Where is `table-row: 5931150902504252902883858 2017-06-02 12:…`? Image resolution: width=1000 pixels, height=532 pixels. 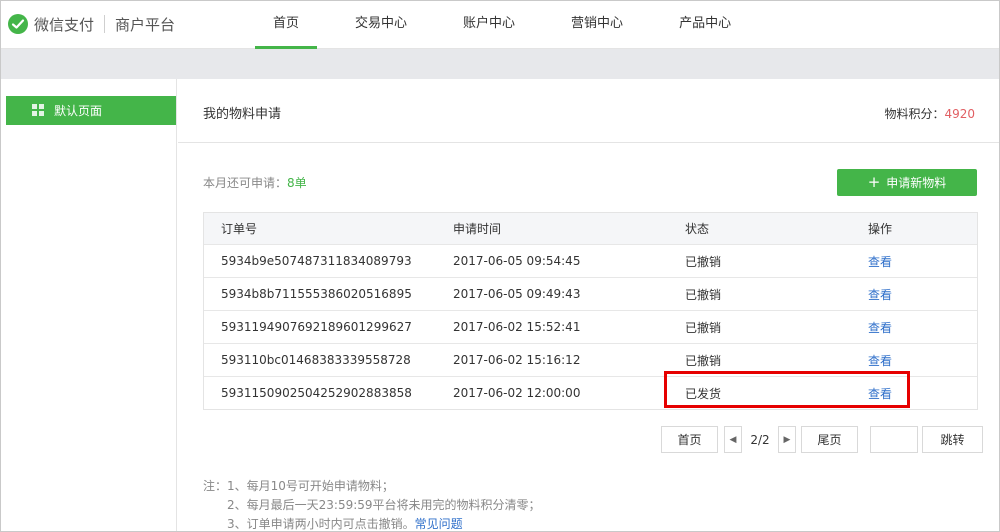
table-row: 5931150902504252902883858 2017-06-02 12:… is located at coordinates (590, 392).